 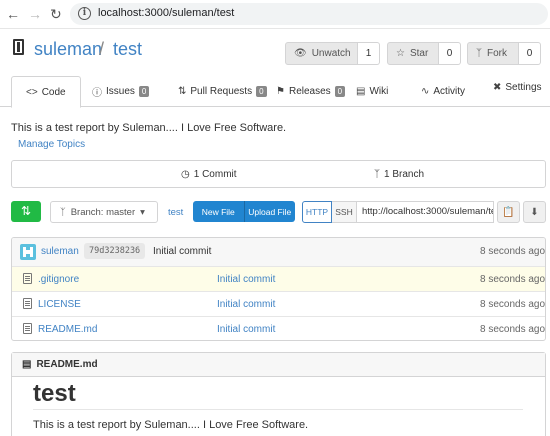 What do you see at coordinates (97, 93) in the screenshot?
I see `issue-icon: ⓘ` at bounding box center [97, 93].